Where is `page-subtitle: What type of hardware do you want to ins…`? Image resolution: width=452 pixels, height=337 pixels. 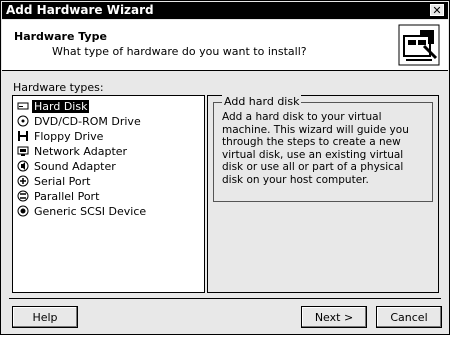 page-subtitle: What type of hardware do you want to ins… is located at coordinates (179, 51).